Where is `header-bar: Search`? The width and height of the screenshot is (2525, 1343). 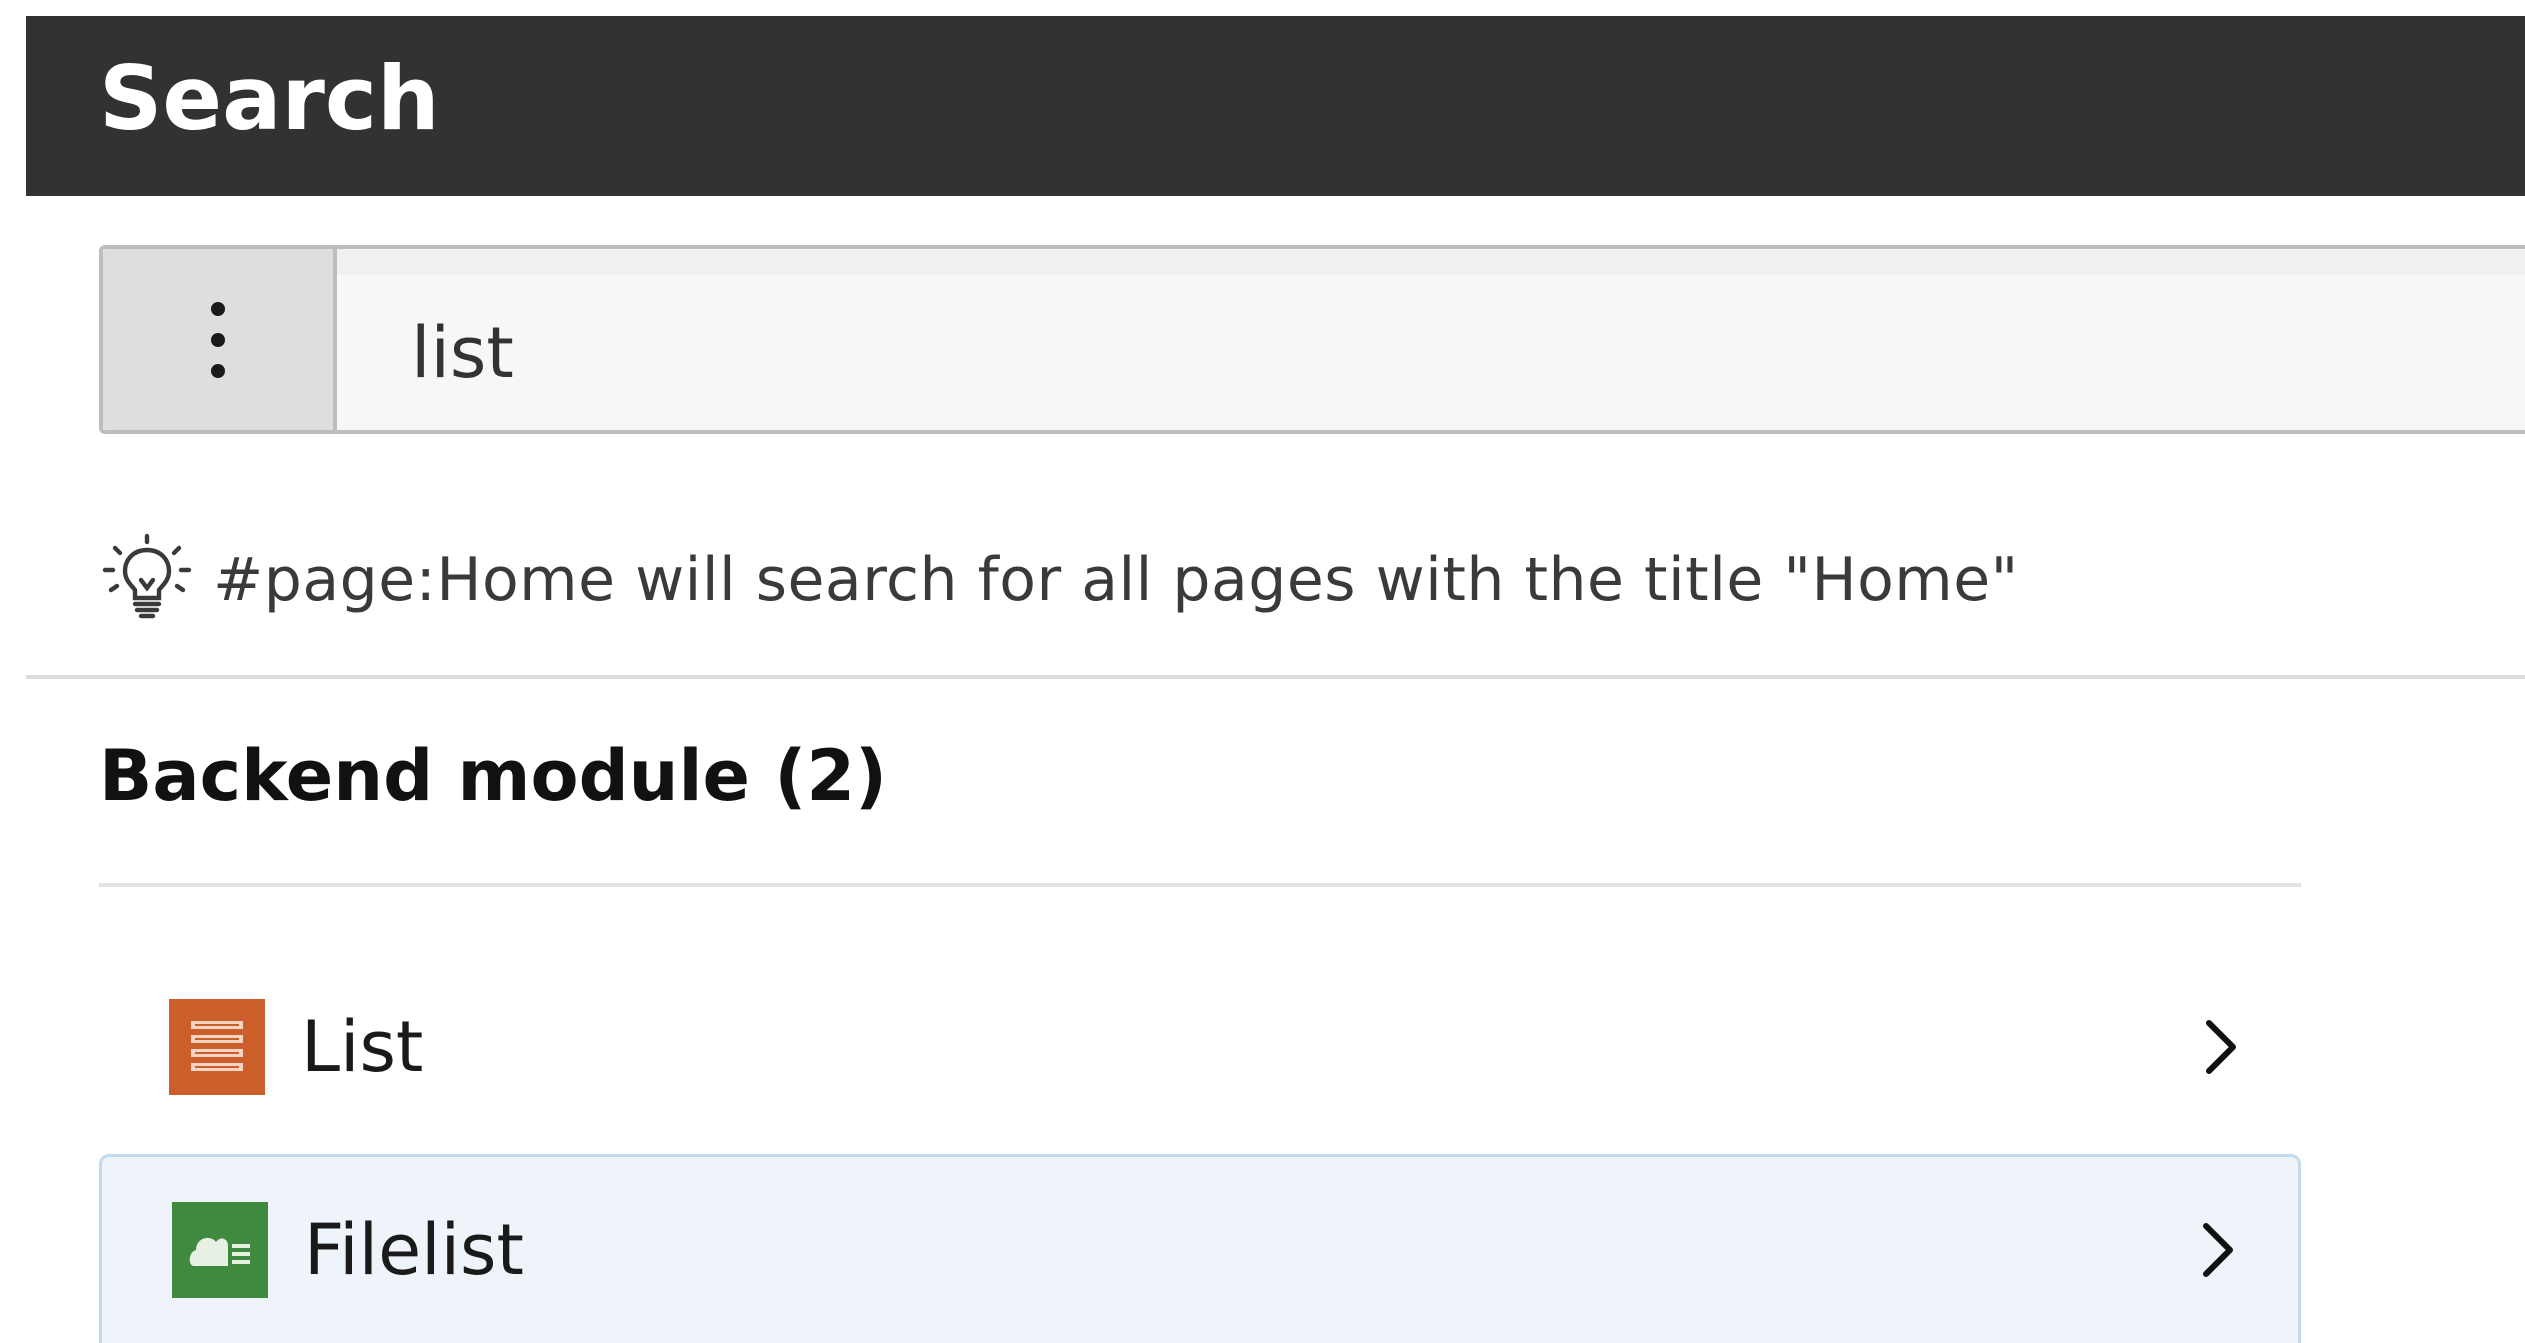
header-bar: Search is located at coordinates (1275, 106).